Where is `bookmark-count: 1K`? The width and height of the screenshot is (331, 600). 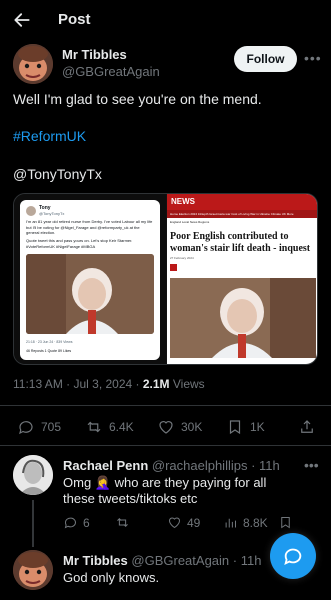
bookmark-count: 1K is located at coordinates (257, 427).